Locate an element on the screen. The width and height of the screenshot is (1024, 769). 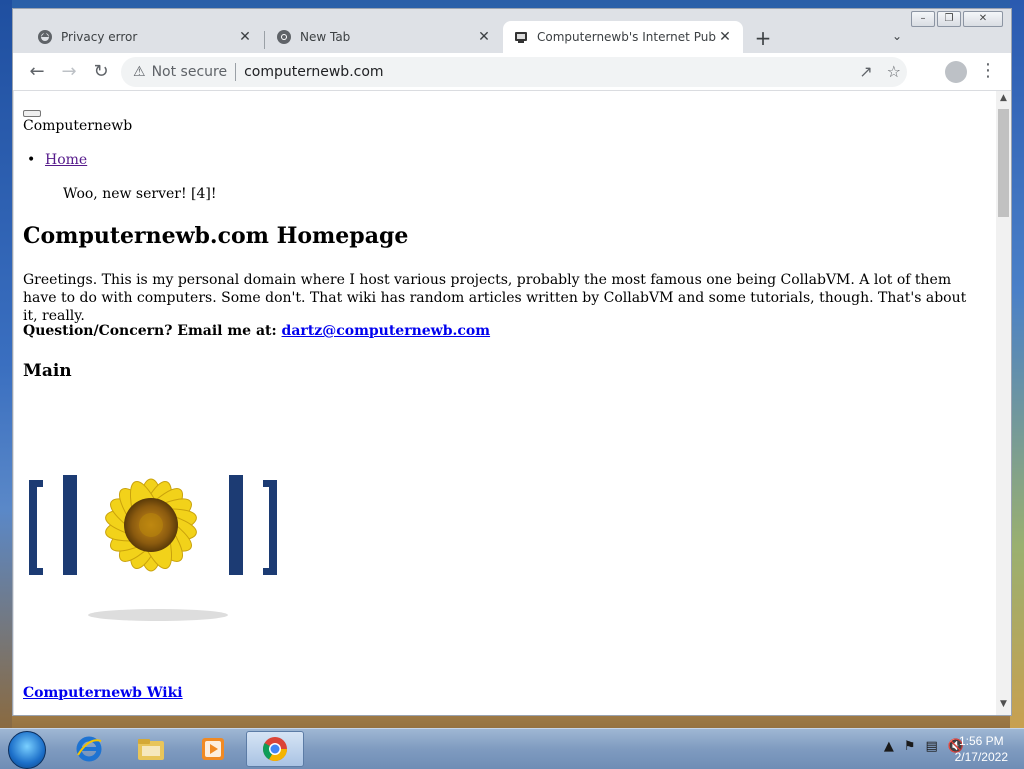
tab-title: Computernewb's Internet Pub Hub is located at coordinates (627, 37).